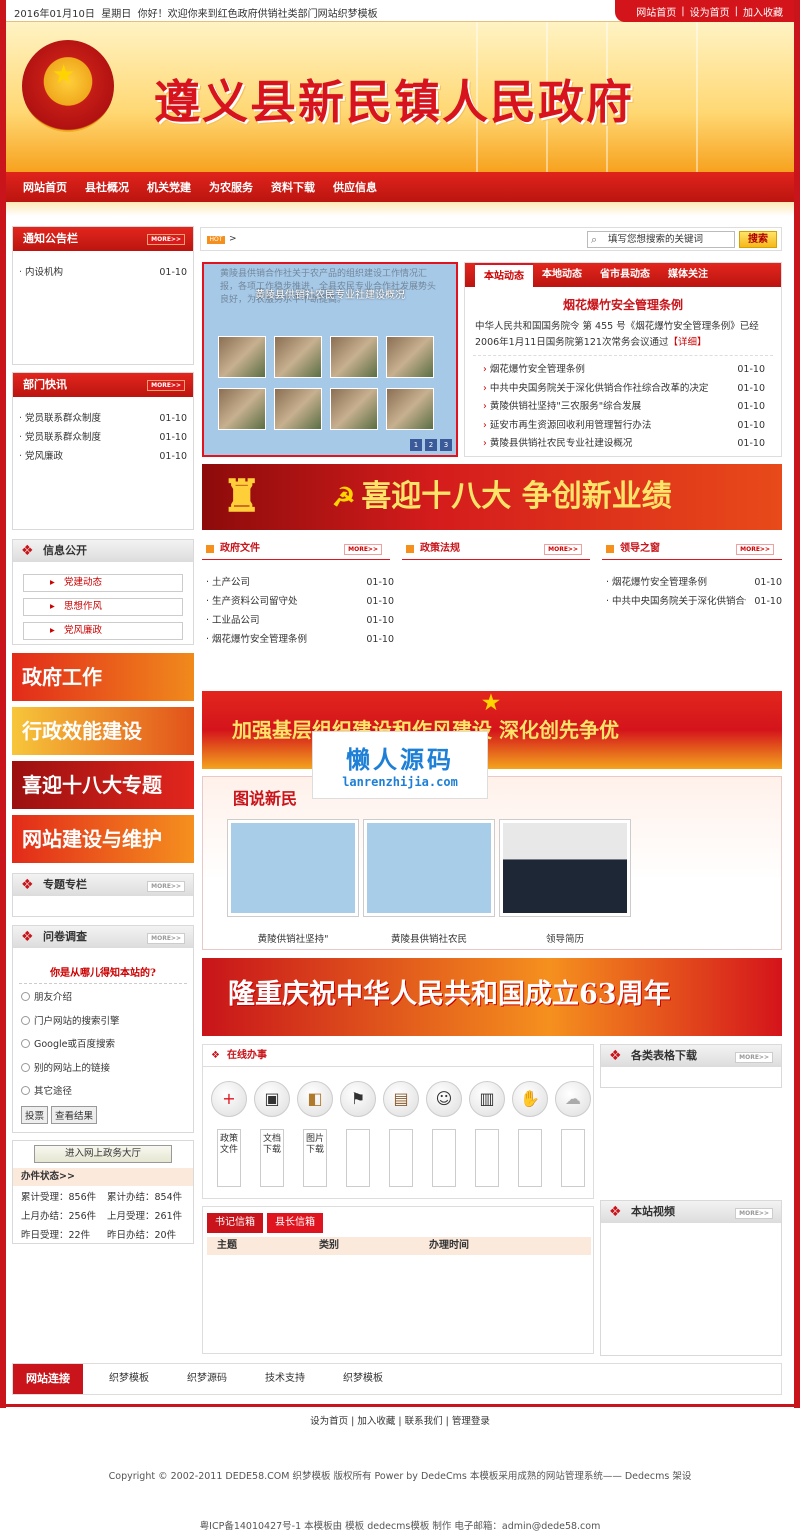 The image size is (800, 1536). Describe the element at coordinates (624, 444) in the screenshot. I see `list-item: 黄陵县供销社农民专业社建设概况01-10` at that location.